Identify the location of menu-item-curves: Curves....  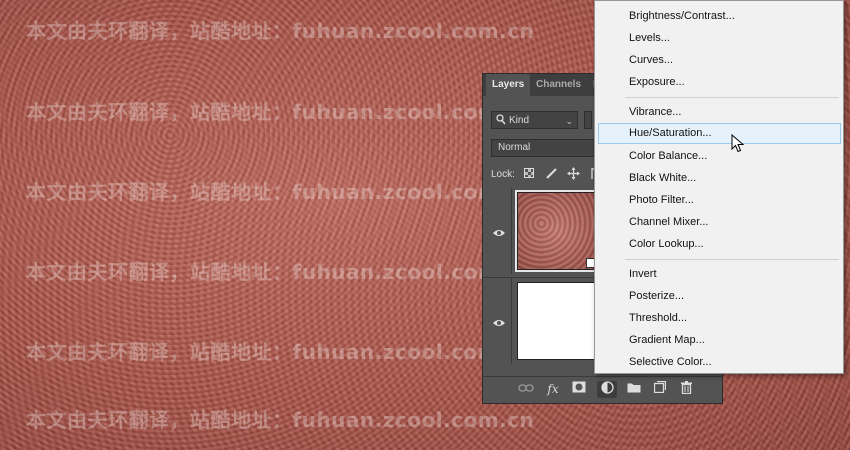
(719, 60).